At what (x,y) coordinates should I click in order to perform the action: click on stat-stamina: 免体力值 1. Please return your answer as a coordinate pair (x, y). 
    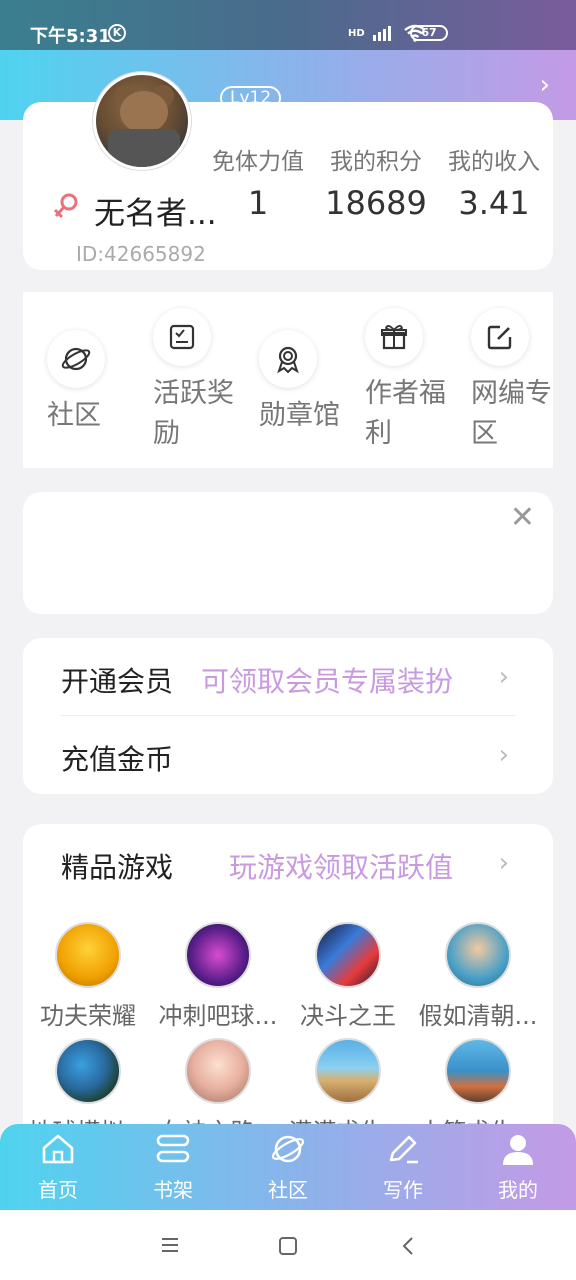
    Looking at the image, I should click on (258, 182).